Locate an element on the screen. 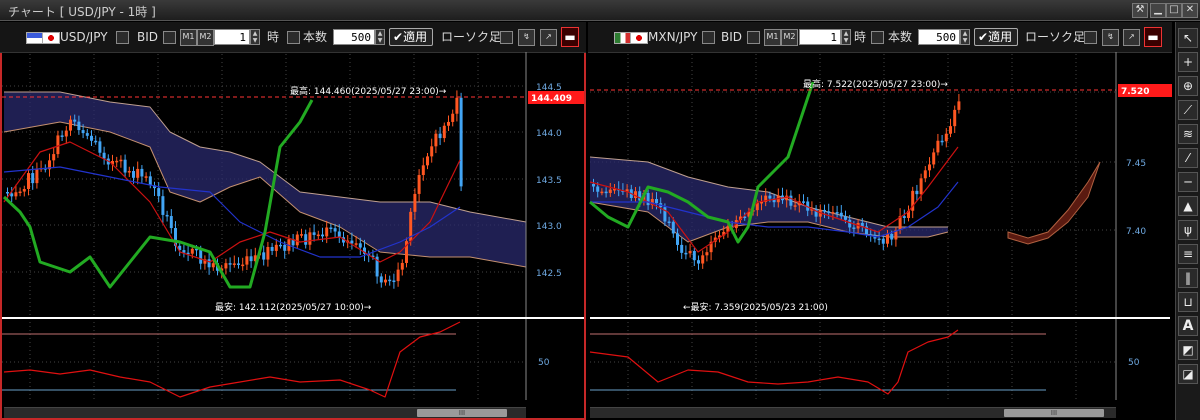 The width and height of the screenshot is (1200, 420). pitchfork-icon: ψ is located at coordinates (1188, 230).